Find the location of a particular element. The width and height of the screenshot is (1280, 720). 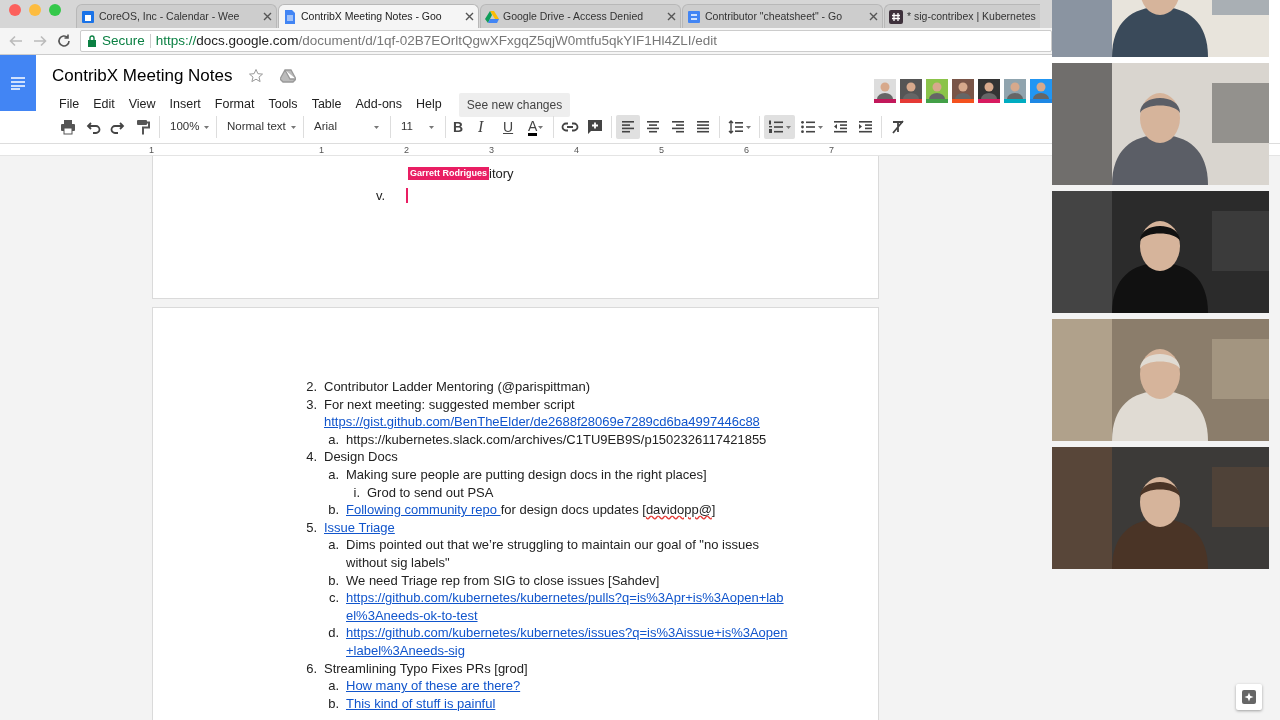

docs-logo is located at coordinates (18, 83).